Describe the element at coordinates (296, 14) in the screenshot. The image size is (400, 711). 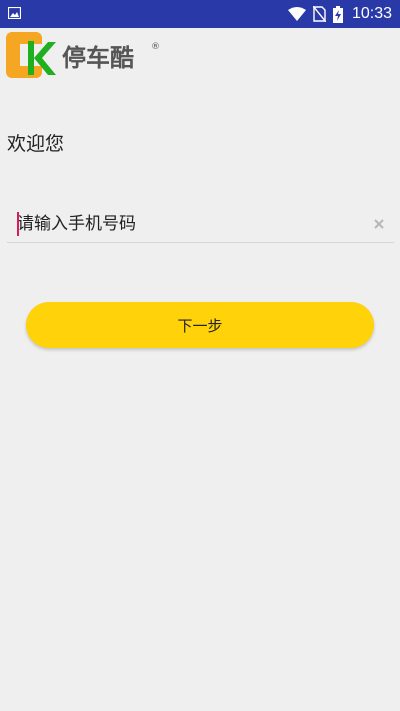
I see `wifi-icon` at that location.